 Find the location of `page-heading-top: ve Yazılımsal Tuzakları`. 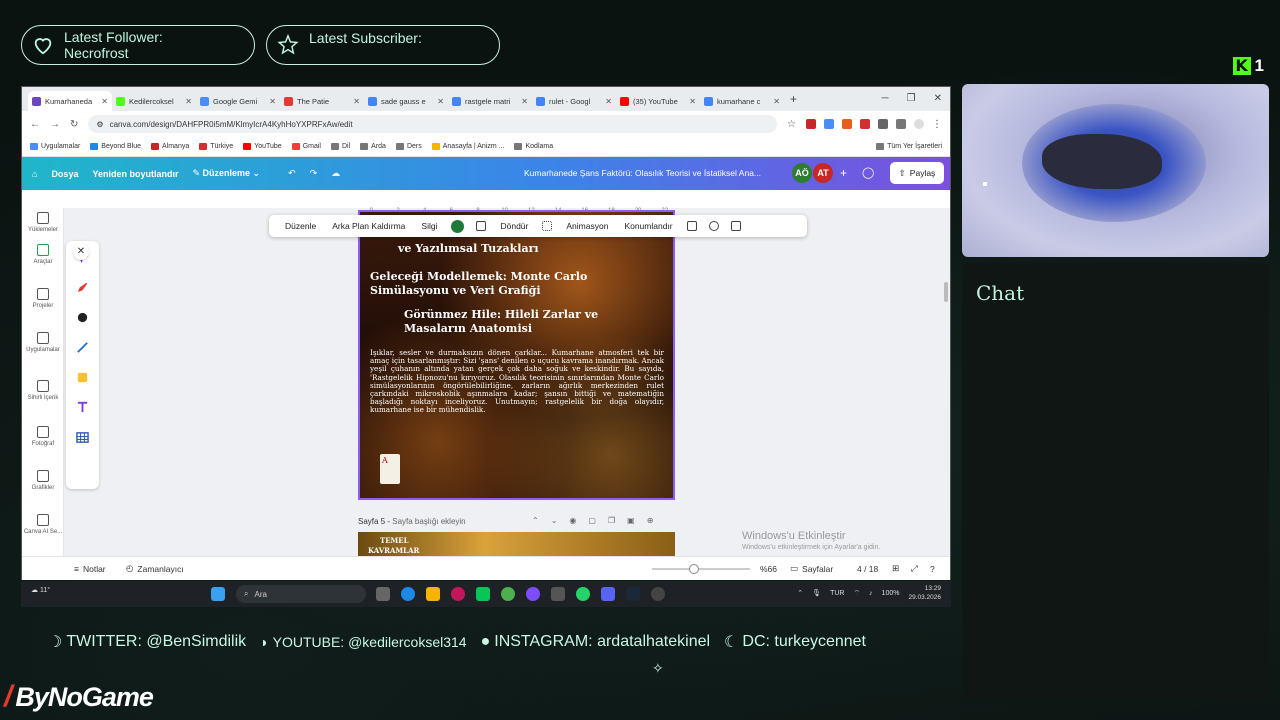

page-heading-top: ve Yazılımsal Tuzakları is located at coordinates (468, 249).